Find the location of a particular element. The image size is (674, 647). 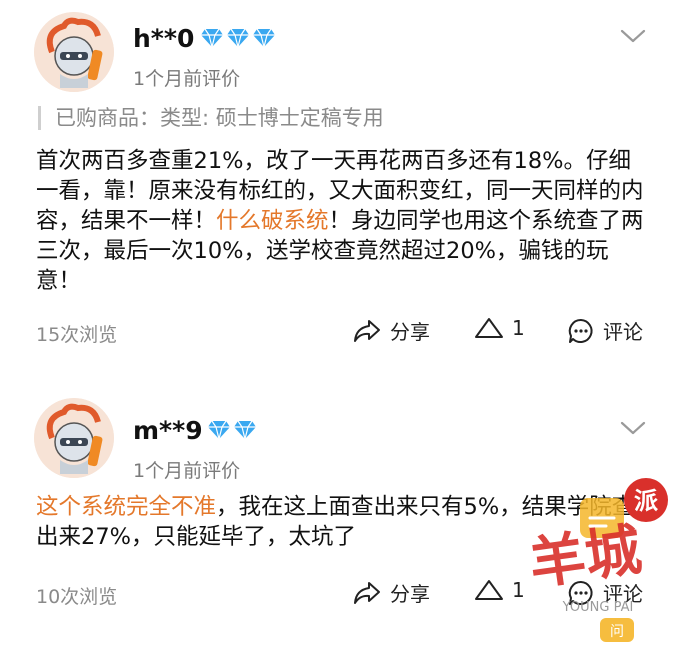

view-count: 15次浏览 is located at coordinates (77, 335).